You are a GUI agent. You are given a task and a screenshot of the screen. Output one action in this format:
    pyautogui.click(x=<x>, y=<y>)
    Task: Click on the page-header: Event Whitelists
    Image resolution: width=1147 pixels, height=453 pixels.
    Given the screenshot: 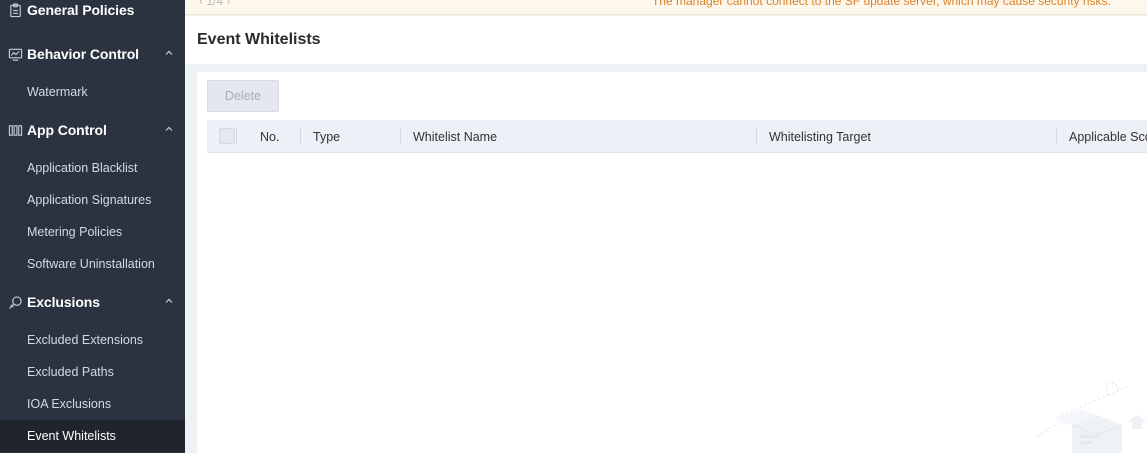 What is the action you would take?
    pyautogui.click(x=666, y=40)
    